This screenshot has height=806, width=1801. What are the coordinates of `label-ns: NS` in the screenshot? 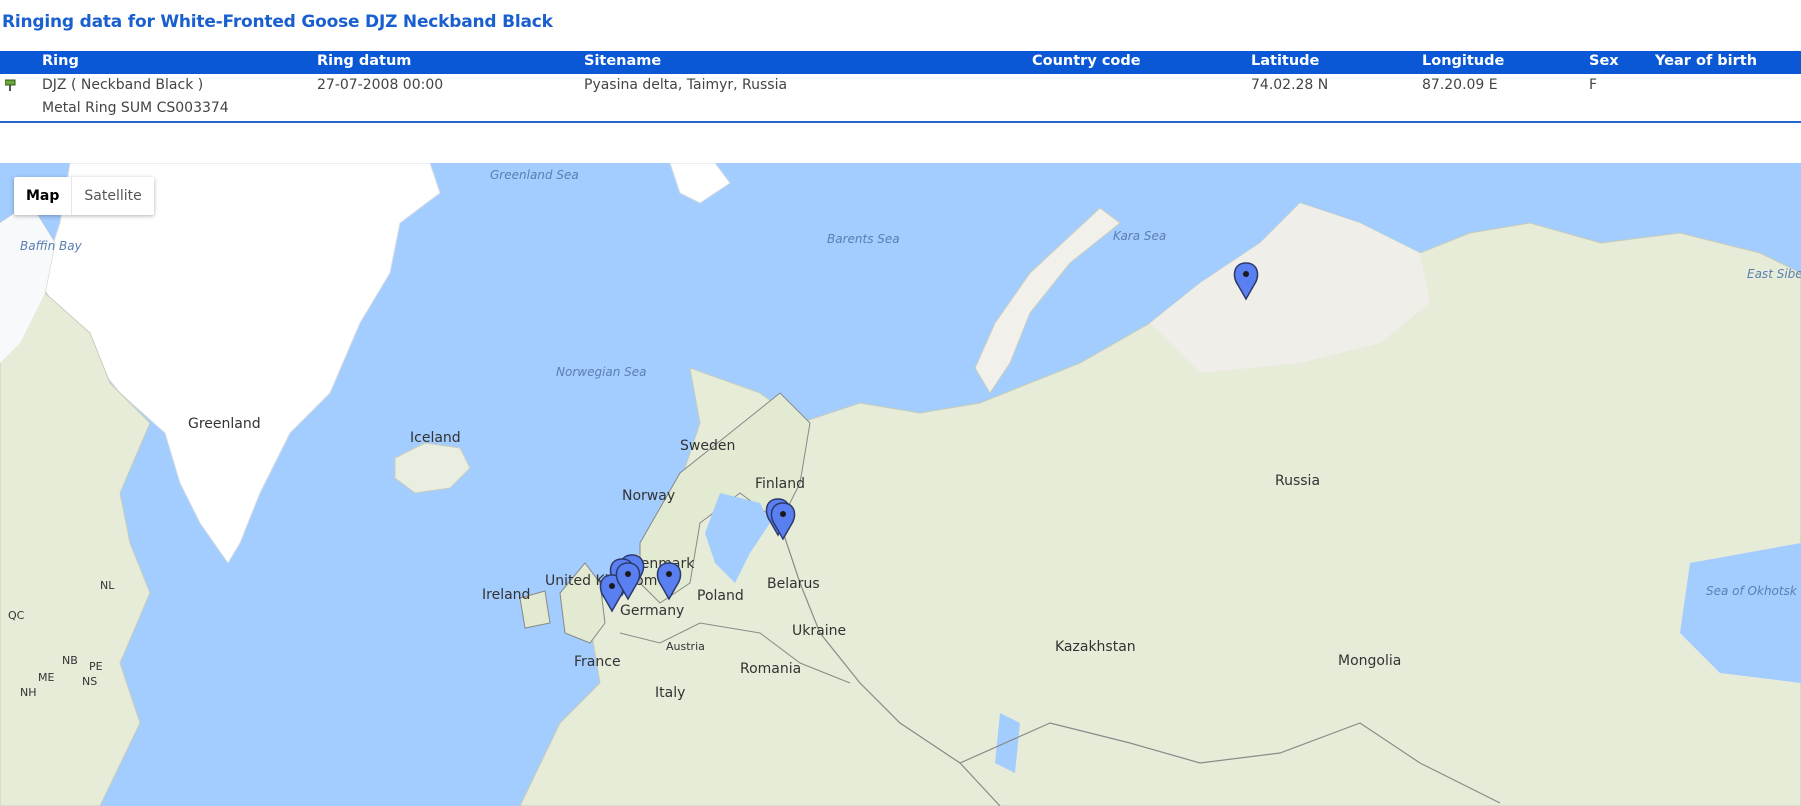 It's located at (89, 681).